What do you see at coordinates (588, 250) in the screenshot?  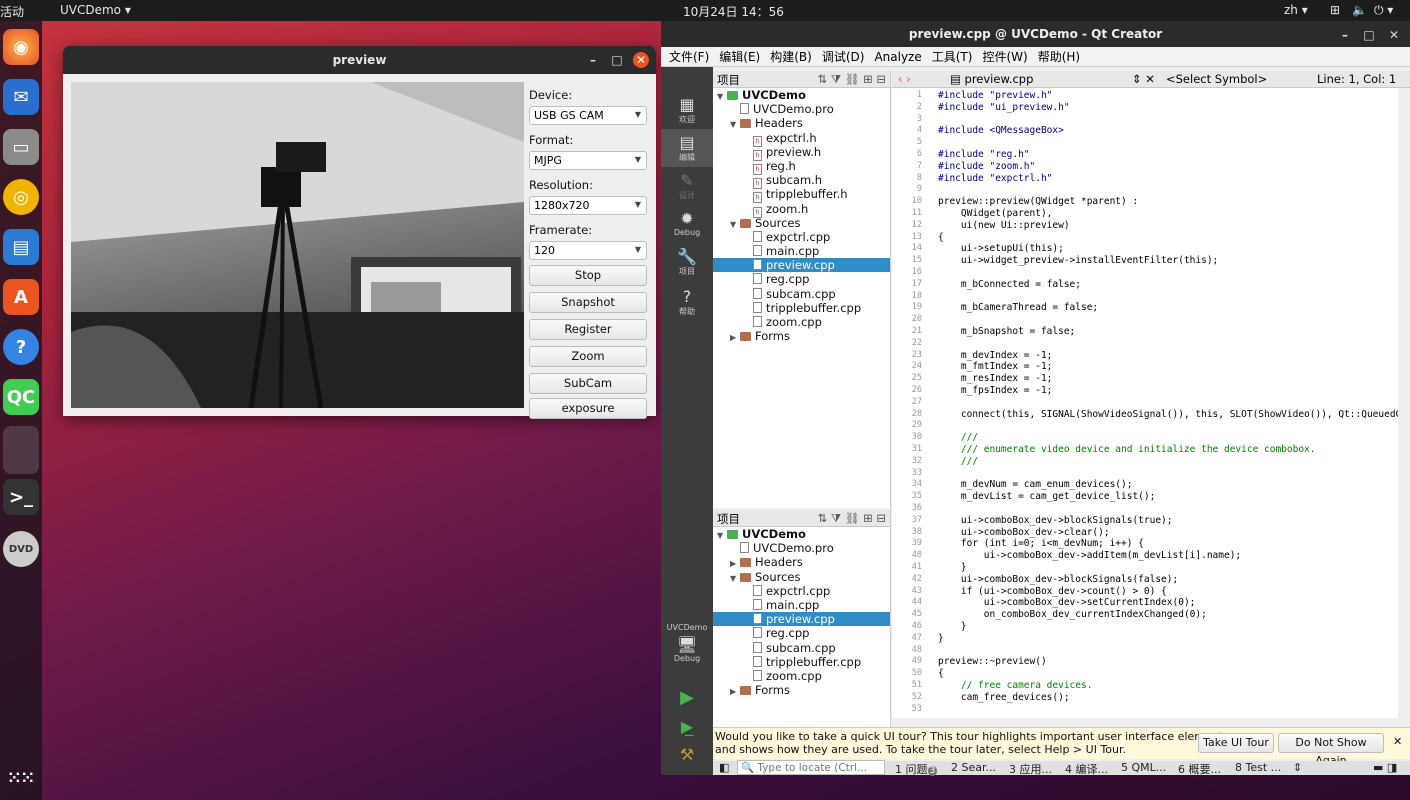 I see `framerate-combobox: 120 ▼` at bounding box center [588, 250].